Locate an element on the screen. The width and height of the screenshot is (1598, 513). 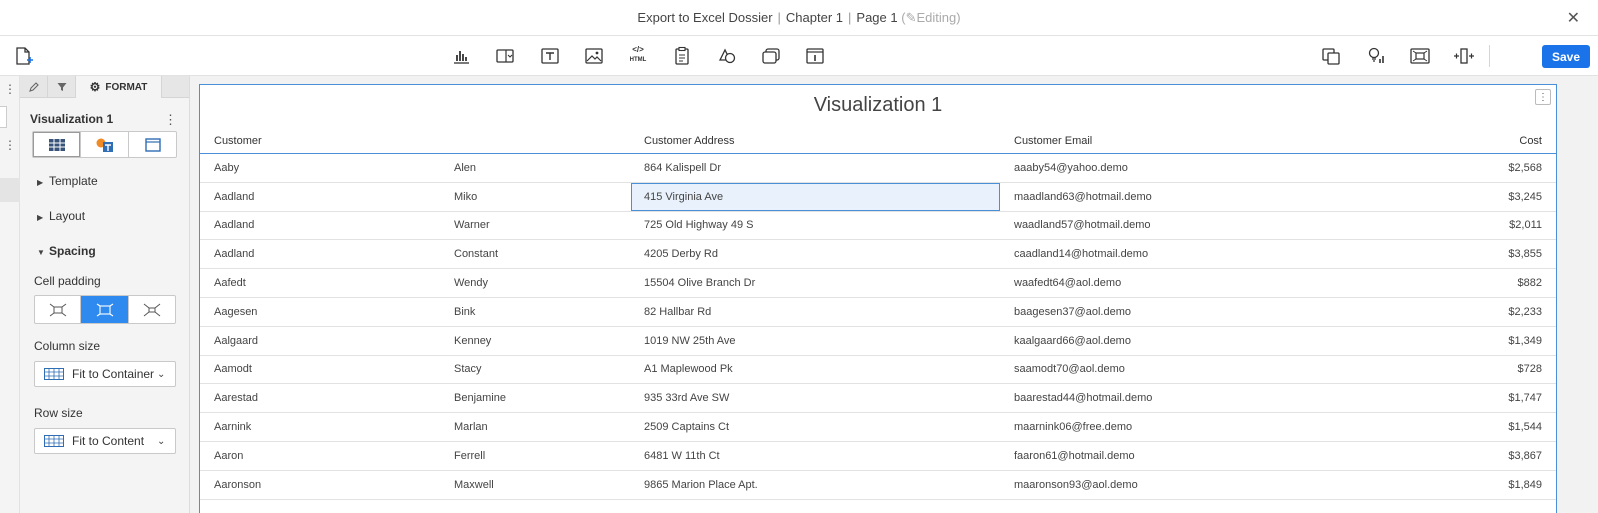
email-cell: aaaby54@yahoo.demo is located at coordinates (1071, 168).